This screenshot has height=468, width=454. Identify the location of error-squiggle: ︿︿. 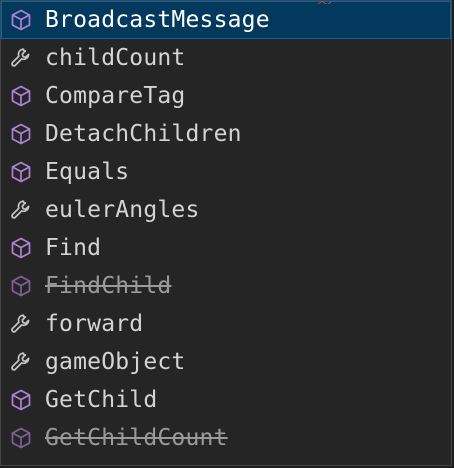
(324, 2).